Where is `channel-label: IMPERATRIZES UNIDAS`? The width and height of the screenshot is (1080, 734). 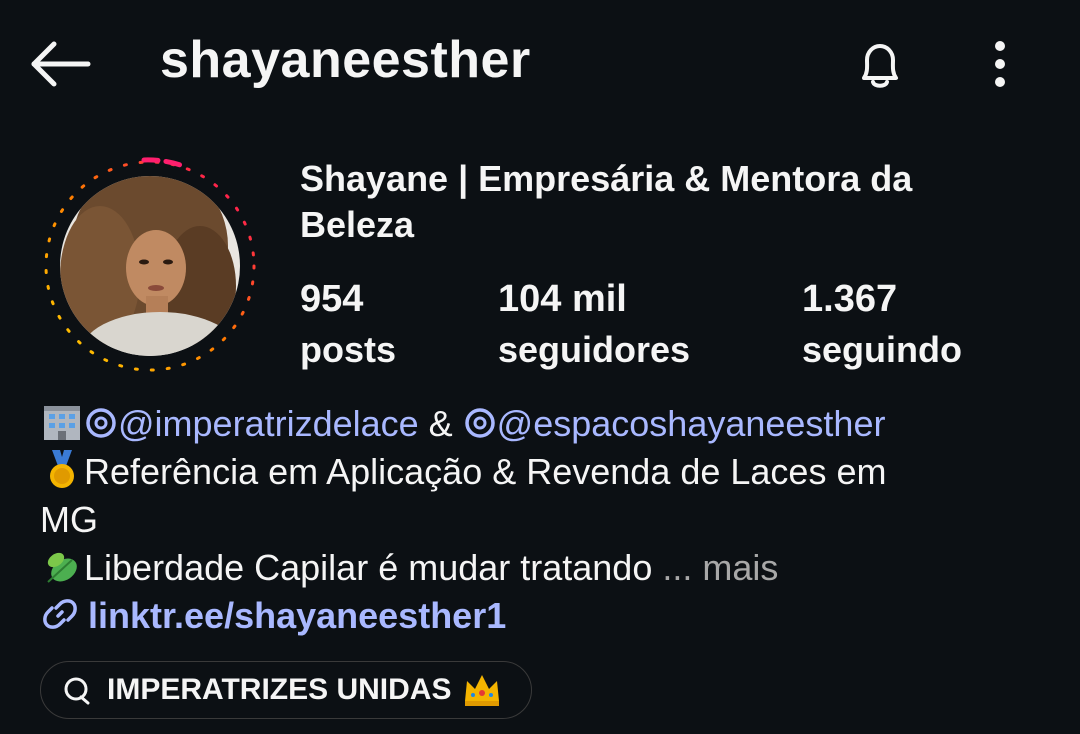 channel-label: IMPERATRIZES UNIDAS is located at coordinates (279, 689).